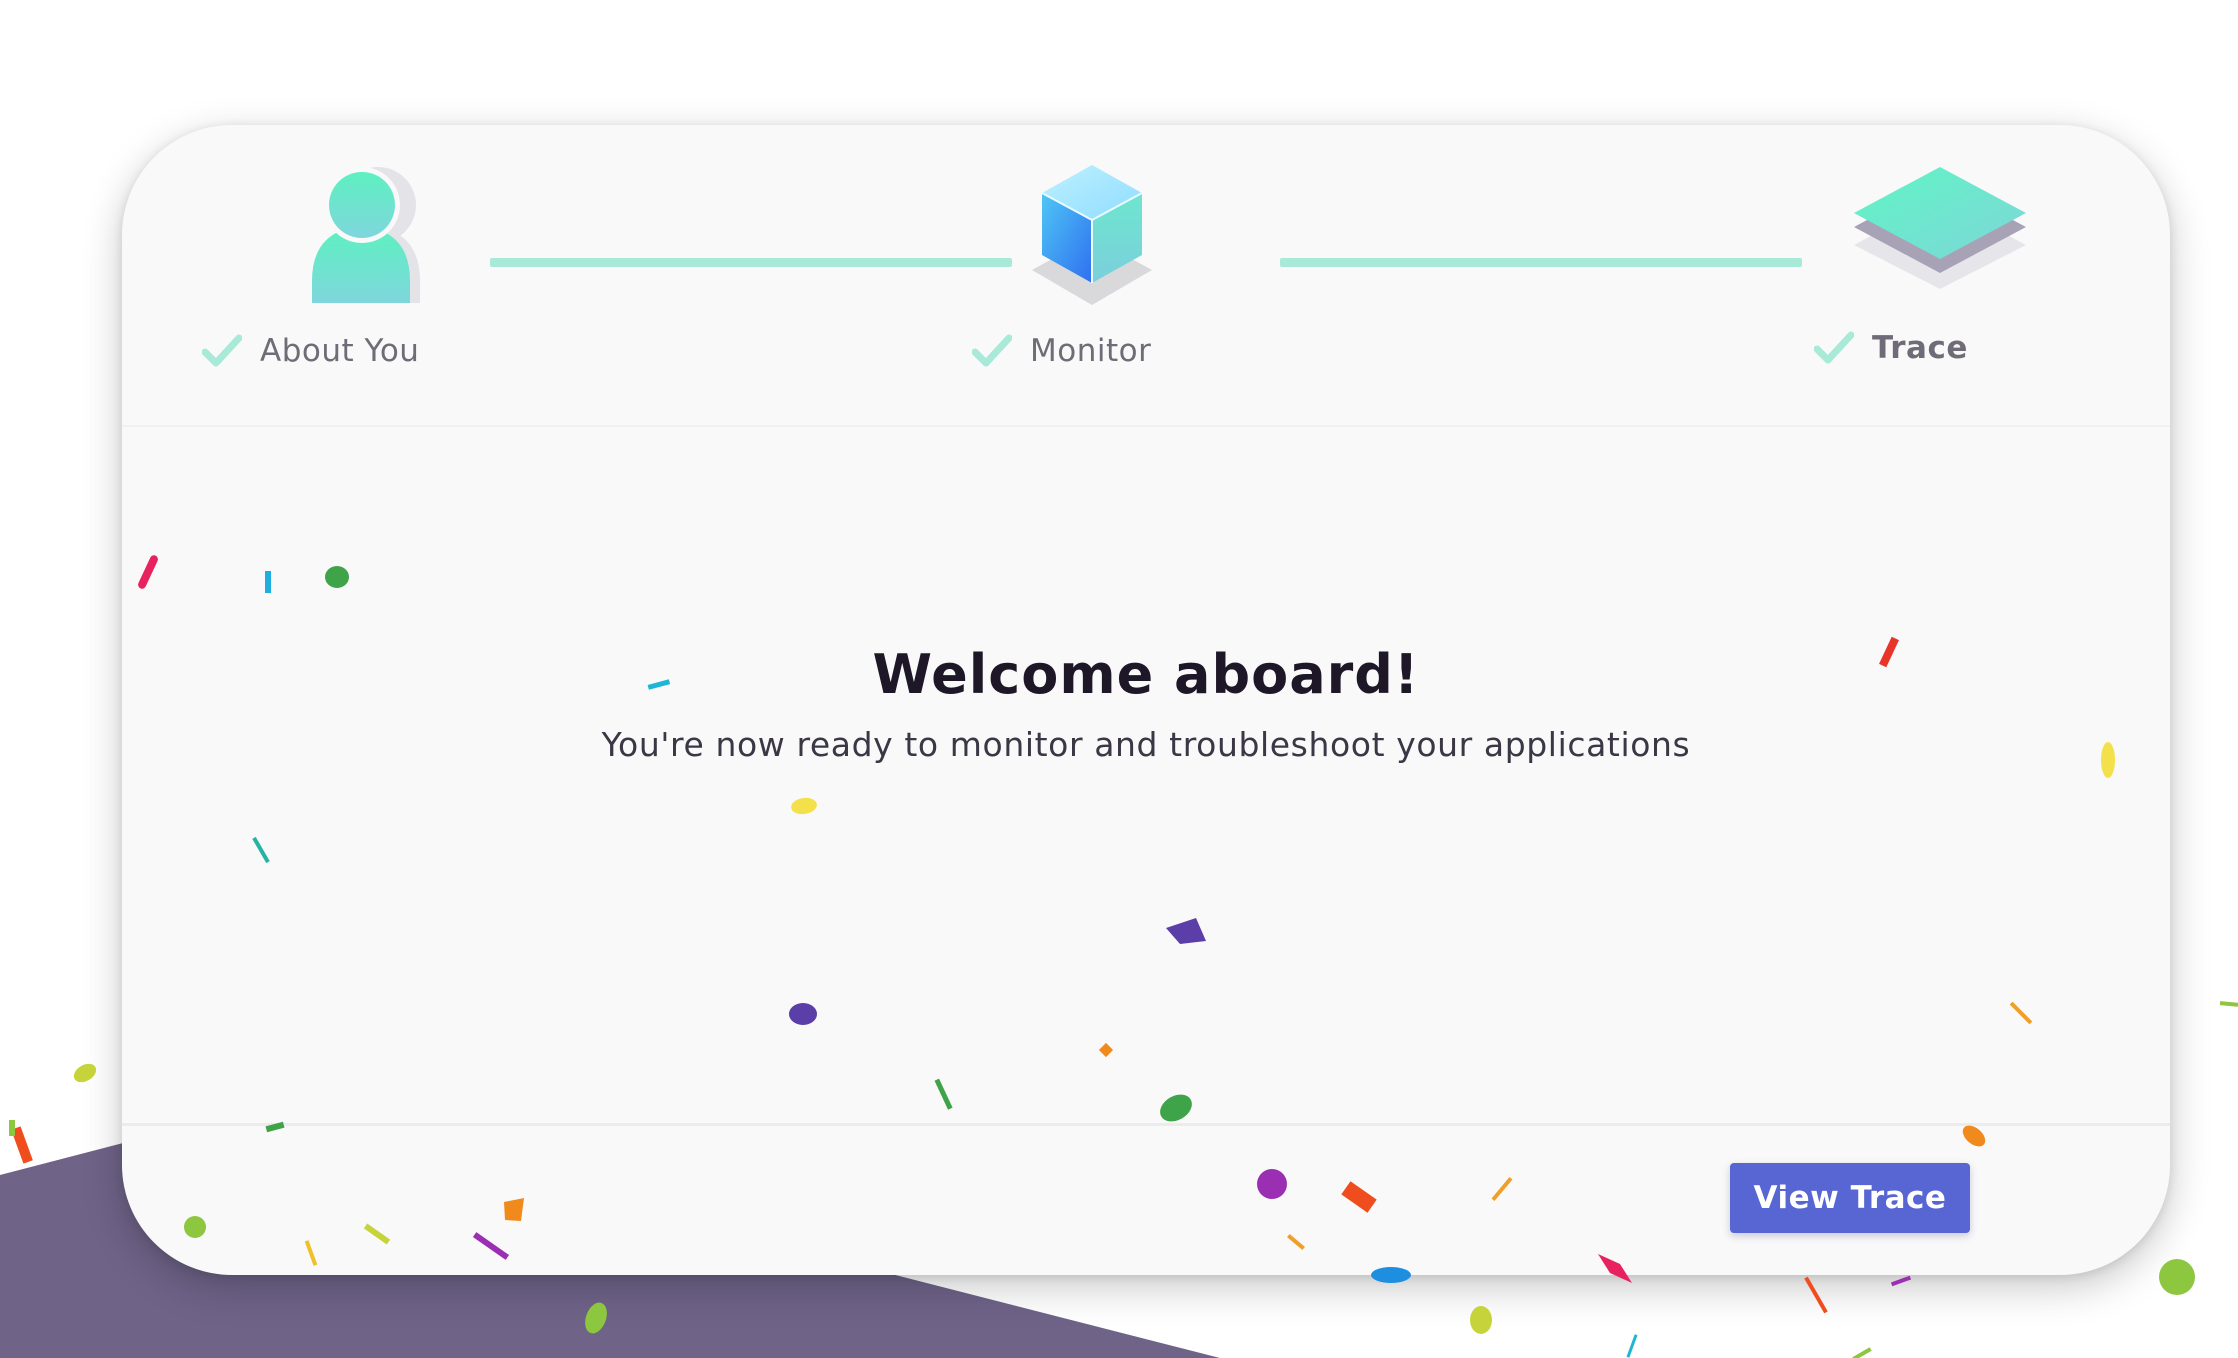  I want to click on step-trace: Trace, so click(1992, 275).